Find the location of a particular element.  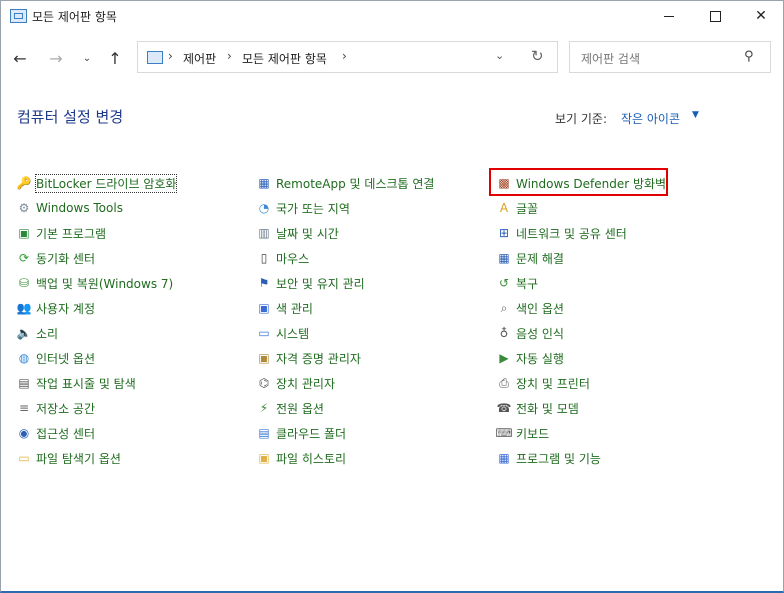

user-accounts-icon: 👥 is located at coordinates (24, 308).